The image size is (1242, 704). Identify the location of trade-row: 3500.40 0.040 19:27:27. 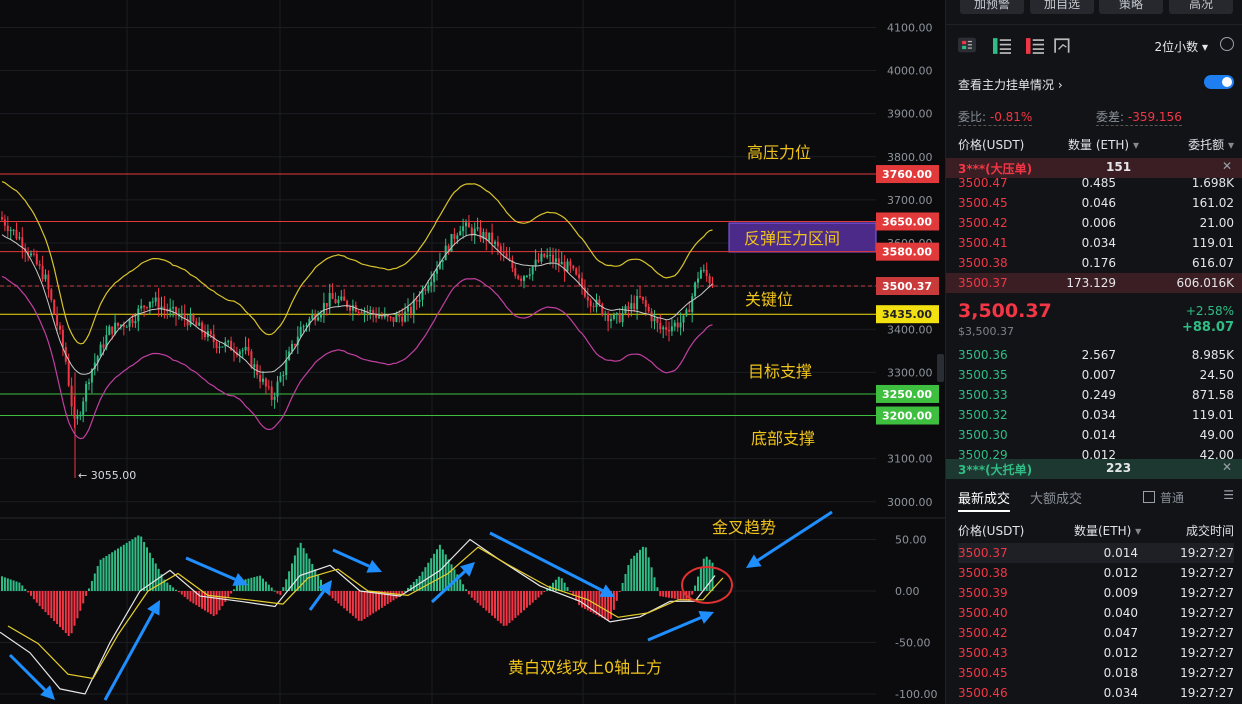
(1096, 613).